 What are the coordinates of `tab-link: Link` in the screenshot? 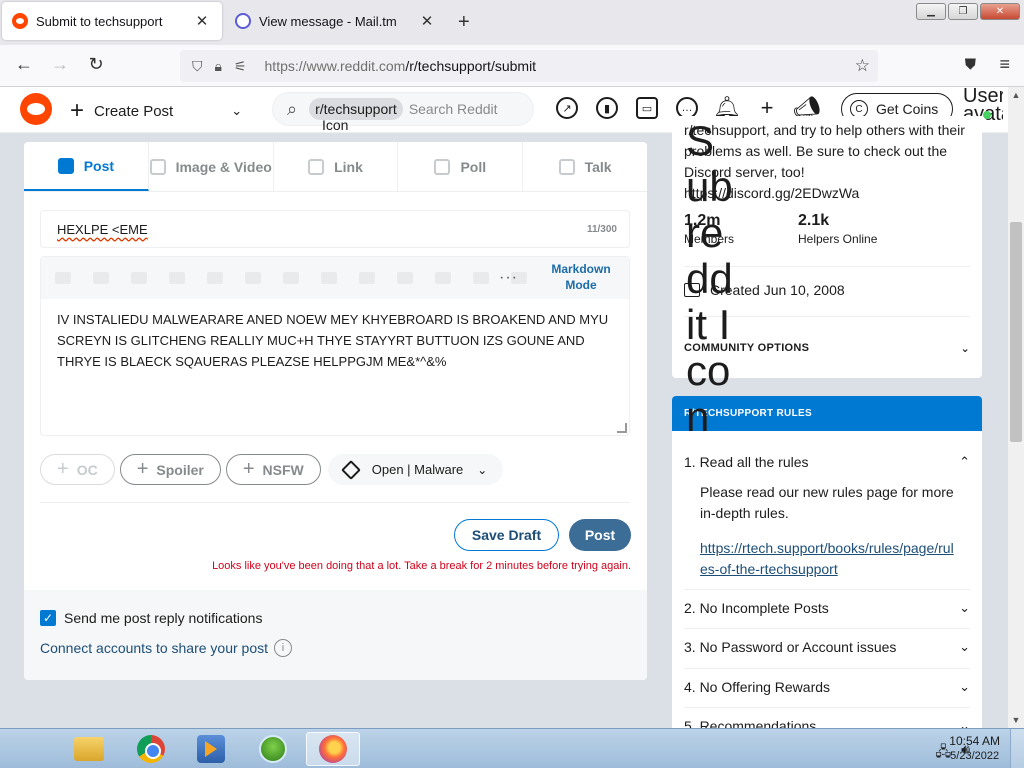 It's located at (336, 166).